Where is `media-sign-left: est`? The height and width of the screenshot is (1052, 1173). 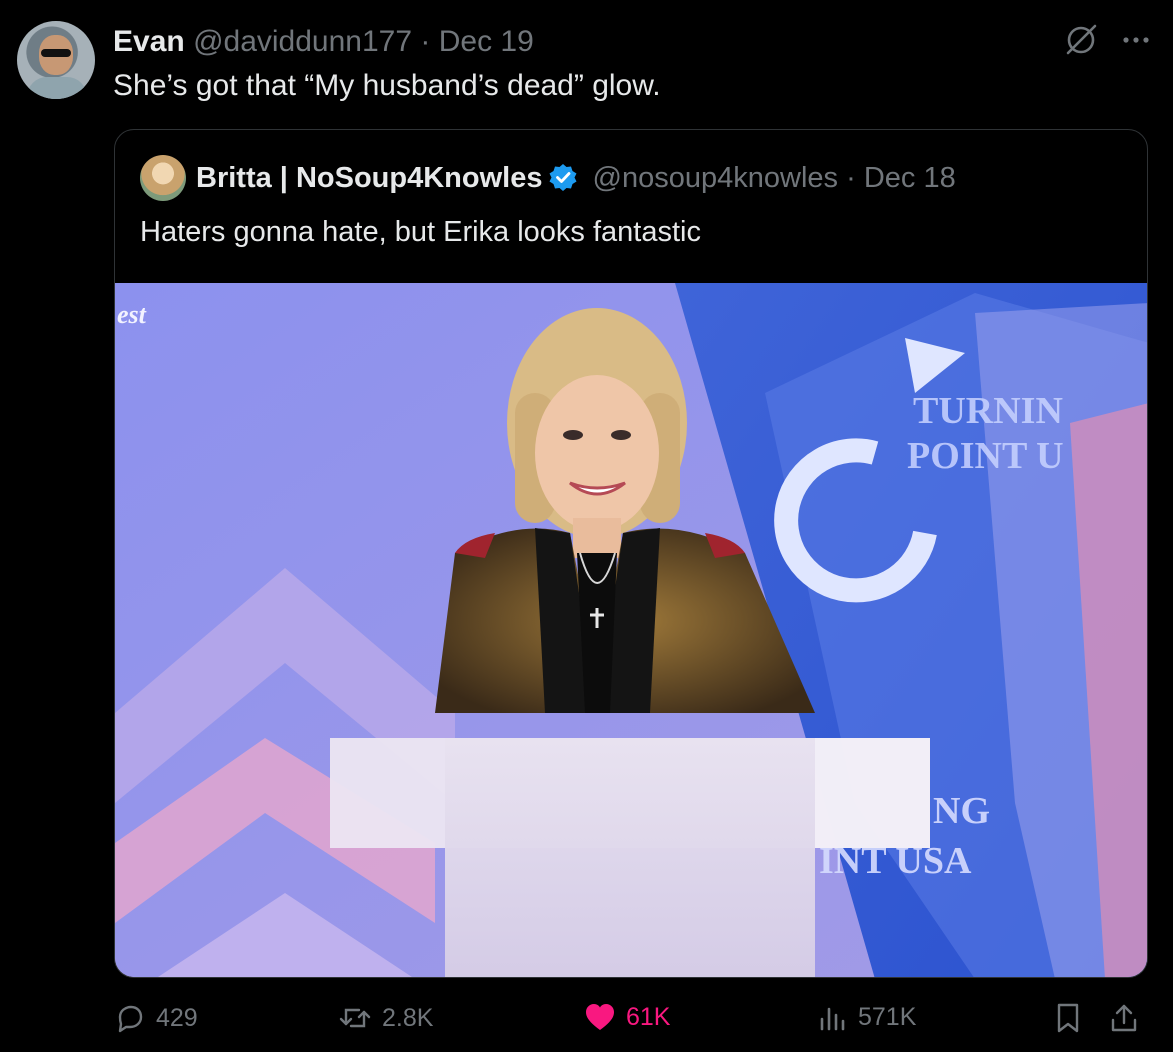
media-sign-left: est is located at coordinates (132, 314).